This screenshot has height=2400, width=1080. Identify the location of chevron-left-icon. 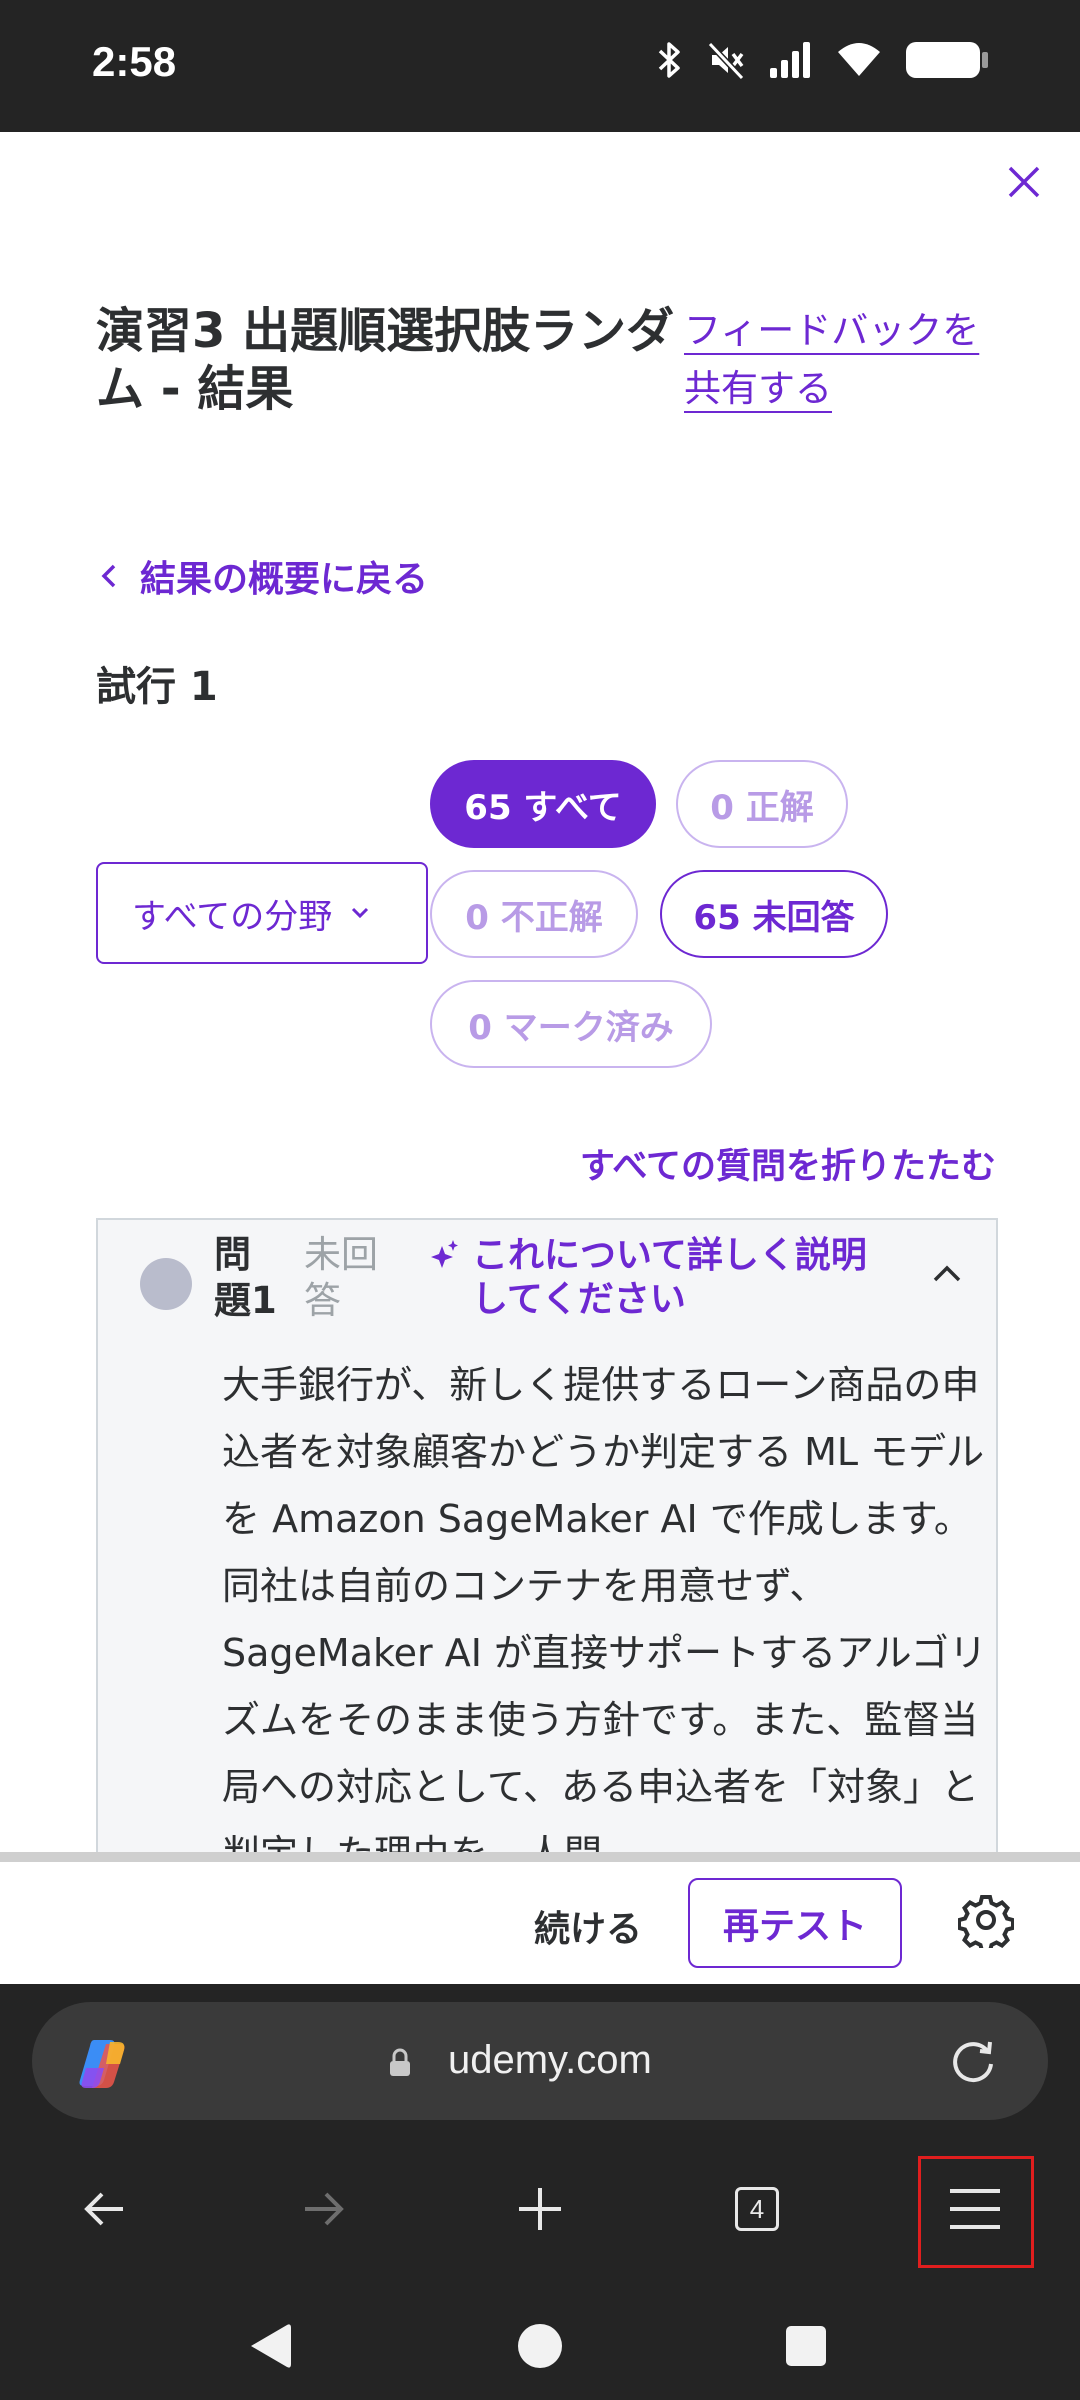
(108, 576).